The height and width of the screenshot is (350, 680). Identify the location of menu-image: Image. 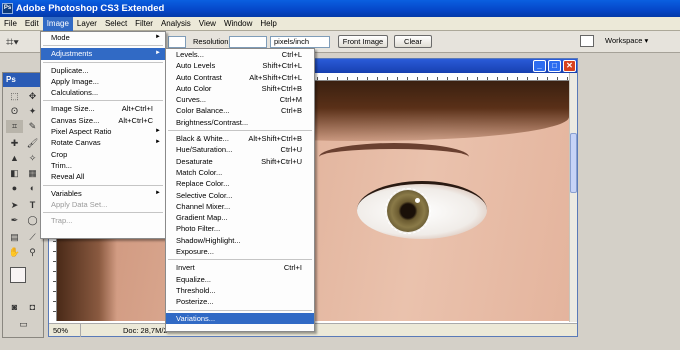
(57, 23).